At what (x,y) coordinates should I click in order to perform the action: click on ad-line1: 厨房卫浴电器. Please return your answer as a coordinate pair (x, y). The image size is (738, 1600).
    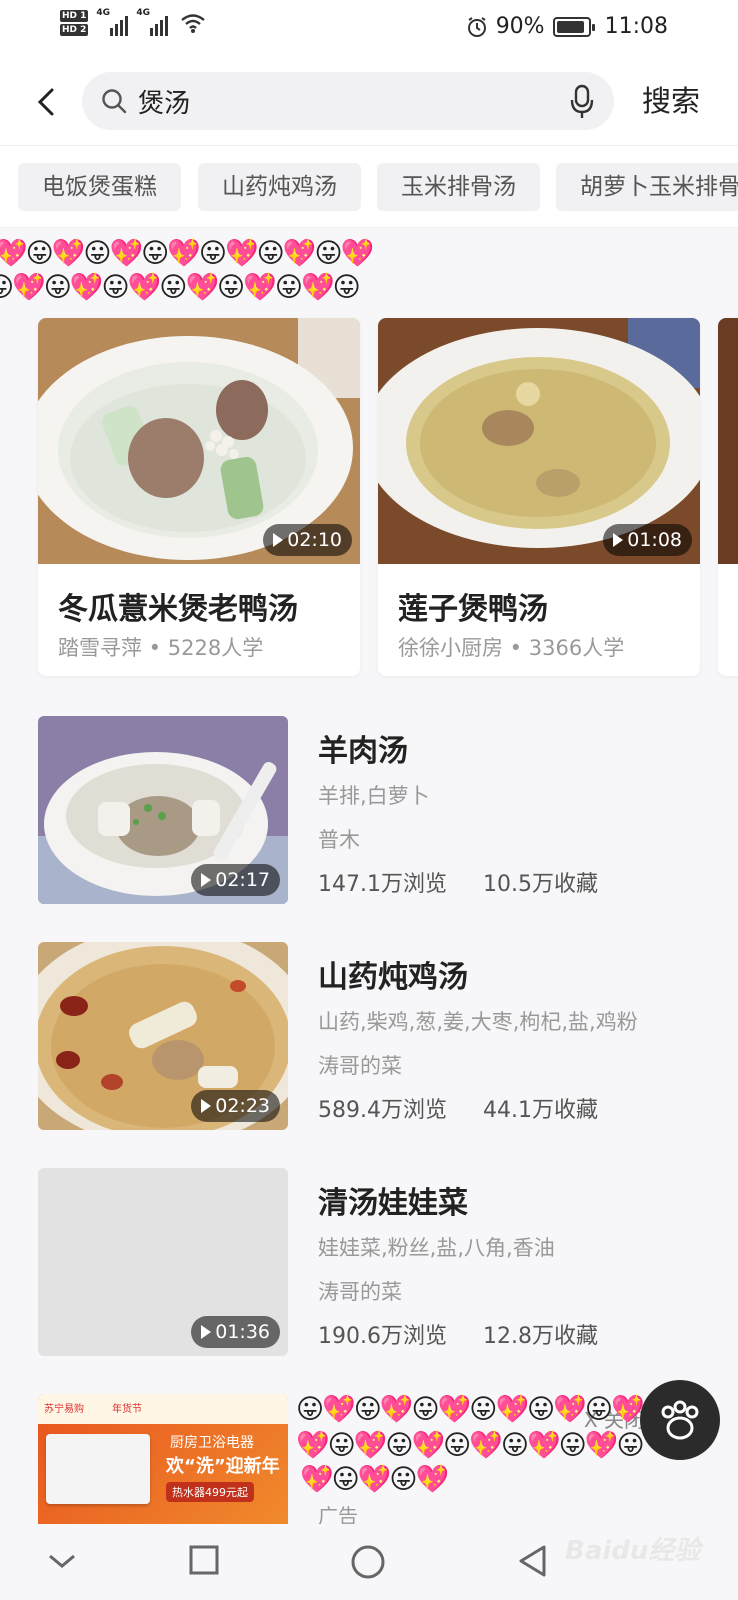
    Looking at the image, I should click on (212, 1443).